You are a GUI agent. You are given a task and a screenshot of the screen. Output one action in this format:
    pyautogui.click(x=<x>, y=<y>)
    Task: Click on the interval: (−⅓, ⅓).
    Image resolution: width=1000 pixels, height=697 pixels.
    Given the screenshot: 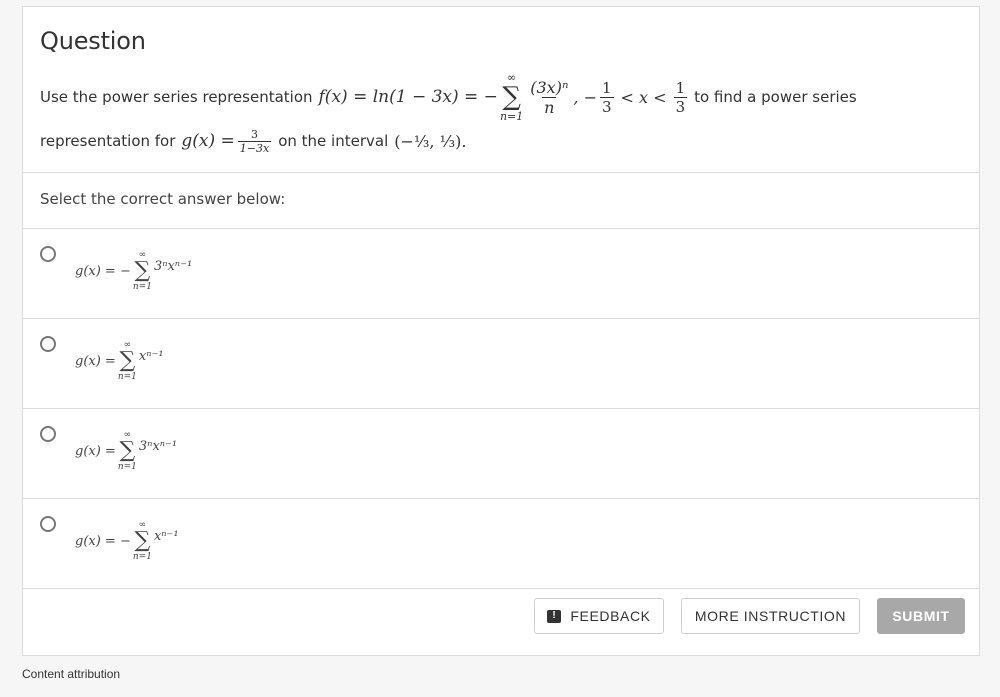 What is the action you would take?
    pyautogui.click(x=430, y=141)
    